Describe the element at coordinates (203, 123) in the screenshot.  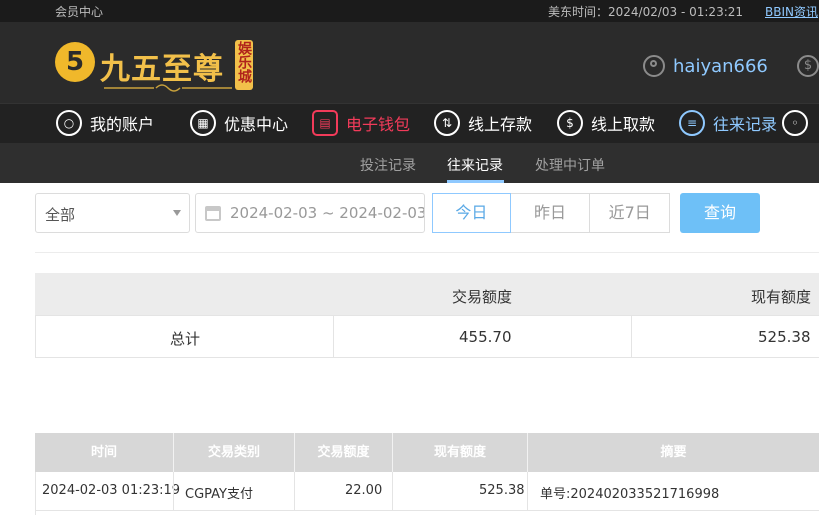
I see `gift-icon: ▦` at that location.